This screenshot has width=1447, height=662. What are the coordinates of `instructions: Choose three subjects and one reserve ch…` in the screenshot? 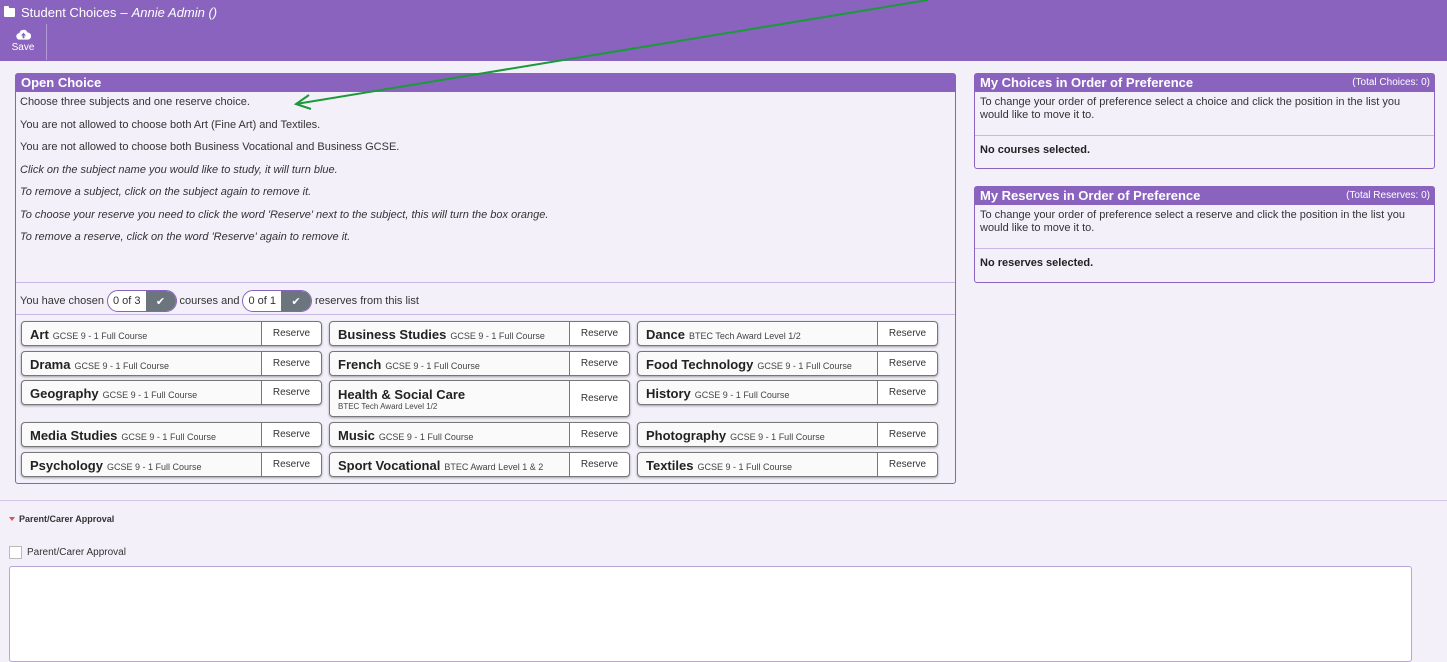 It's located at (485, 168).